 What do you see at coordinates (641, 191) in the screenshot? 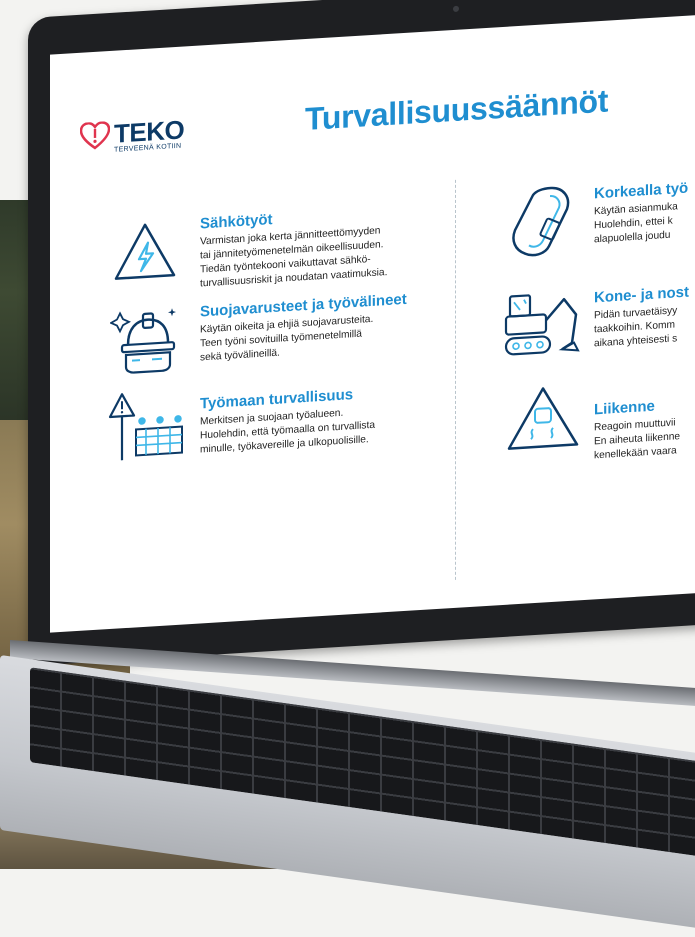
I see `heading-working-at-height: Korkealla työ` at bounding box center [641, 191].